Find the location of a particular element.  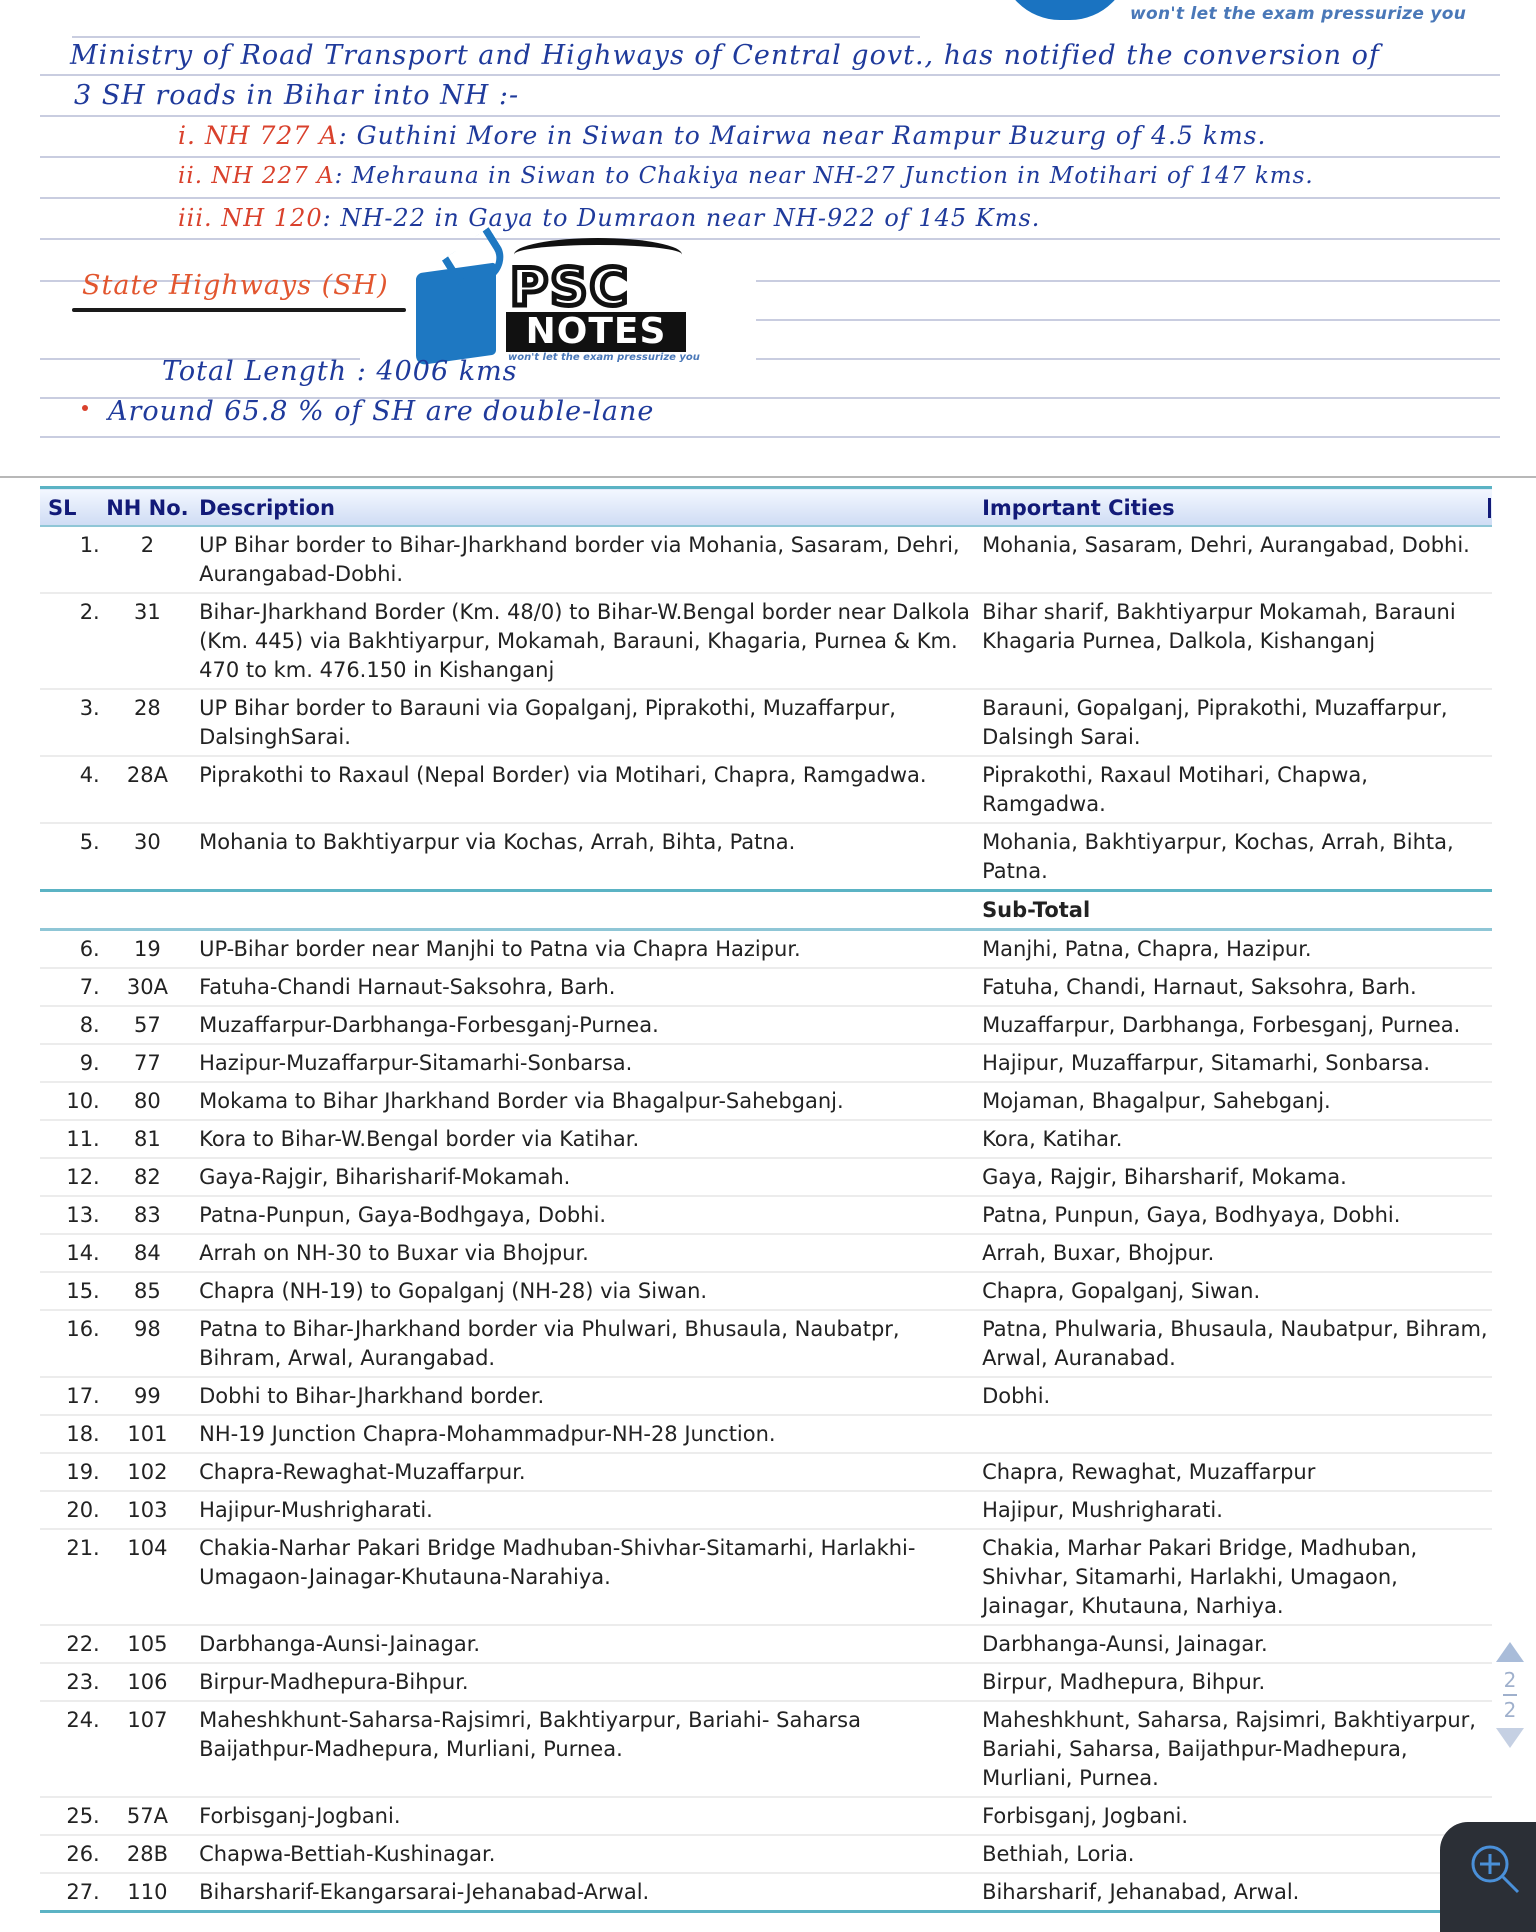

row-sl: 27. is located at coordinates (83, 1892).